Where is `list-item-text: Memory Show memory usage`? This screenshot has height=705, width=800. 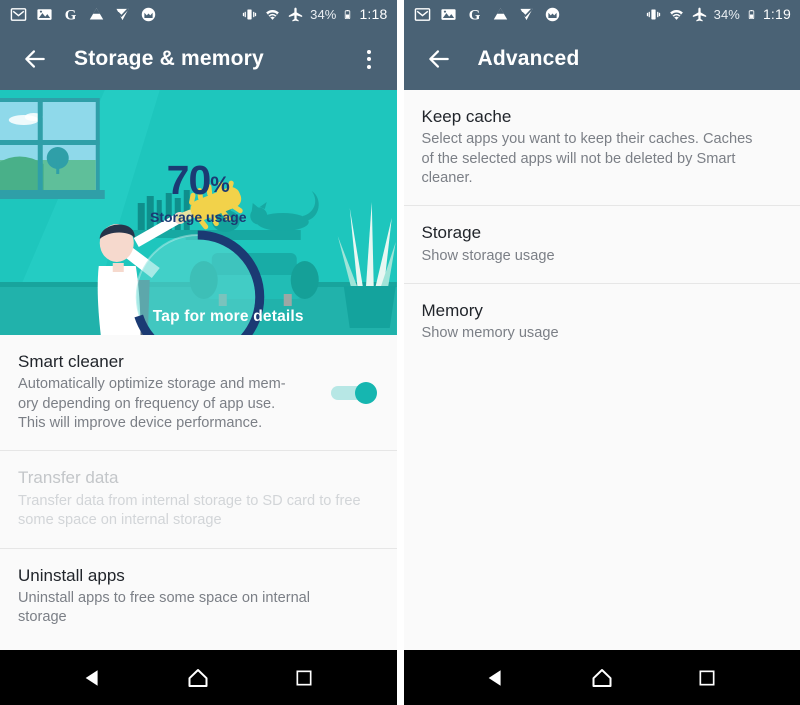 list-item-text: Memory Show memory usage is located at coordinates (602, 322).